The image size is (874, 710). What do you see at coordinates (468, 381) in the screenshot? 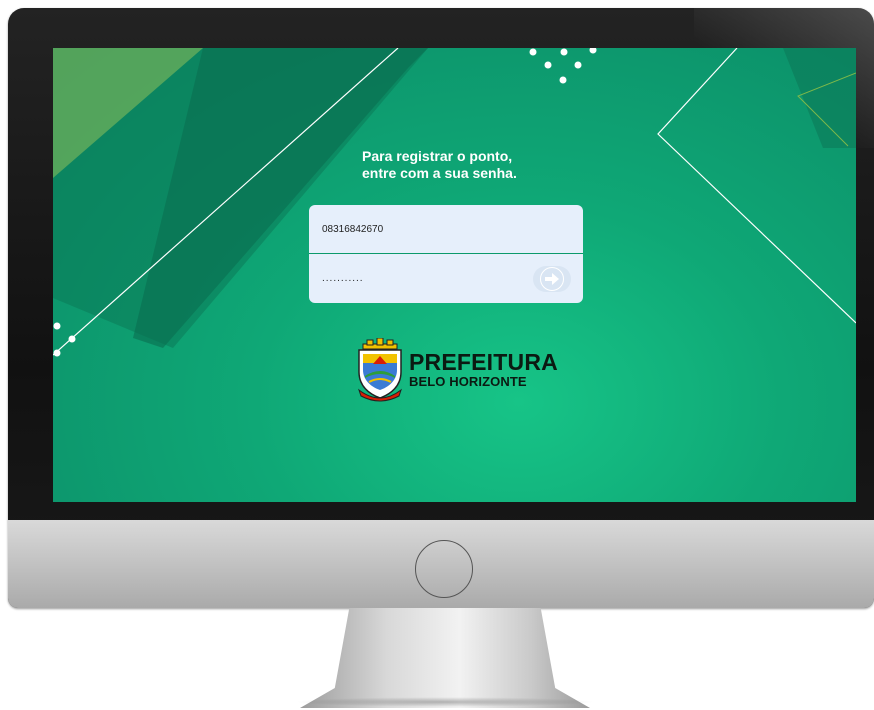
I see `logo-line-2: BELO HORIZONTE` at bounding box center [468, 381].